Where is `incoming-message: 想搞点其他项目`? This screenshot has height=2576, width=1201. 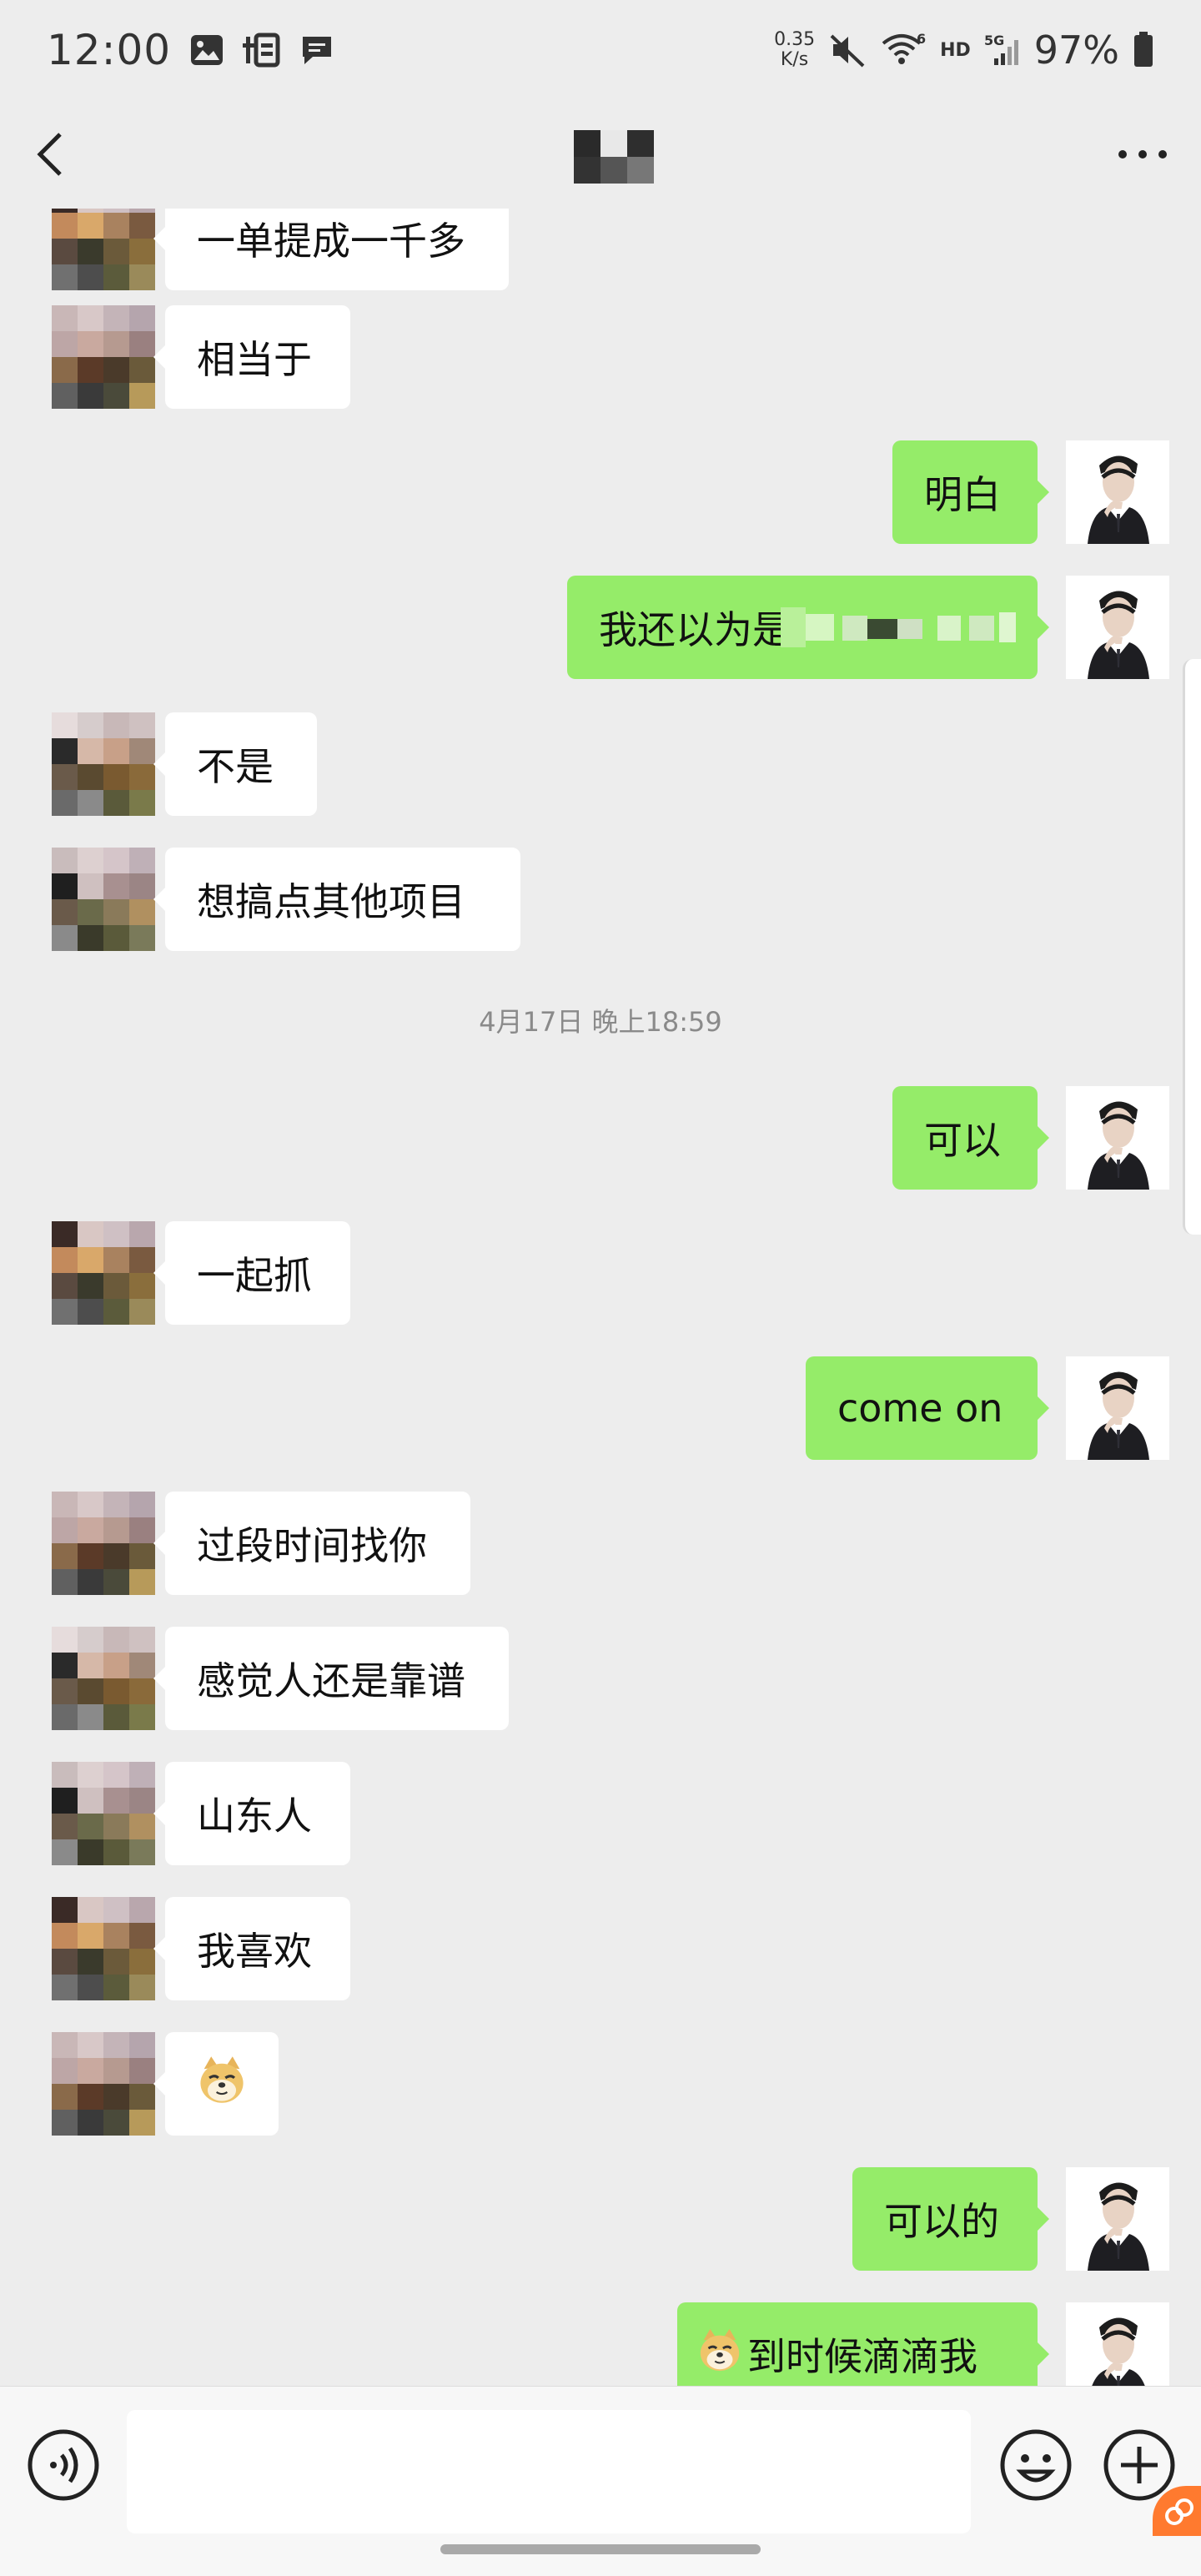
incoming-message: 想搞点其他项目 is located at coordinates (337, 899).